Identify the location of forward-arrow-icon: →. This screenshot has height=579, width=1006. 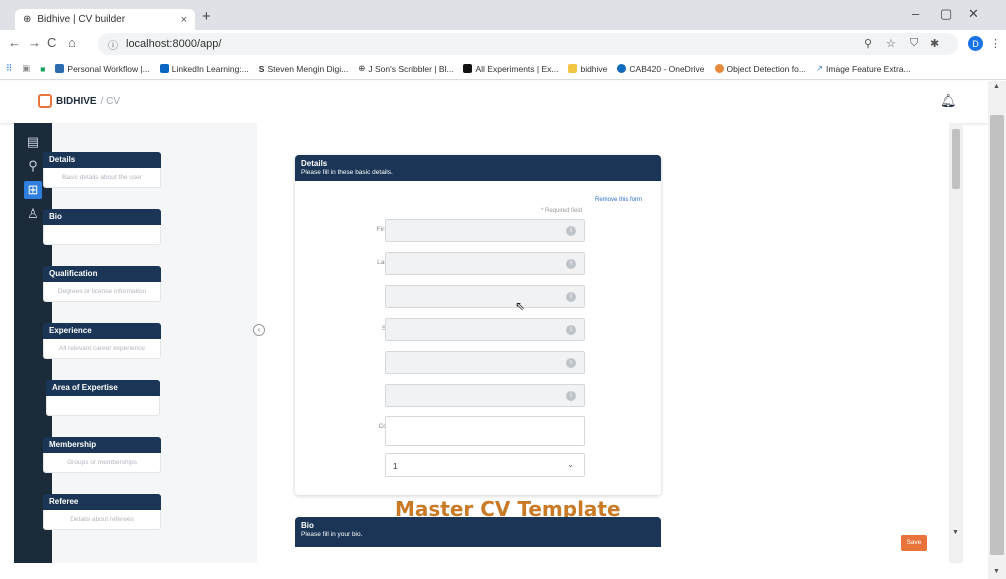
(34, 42).